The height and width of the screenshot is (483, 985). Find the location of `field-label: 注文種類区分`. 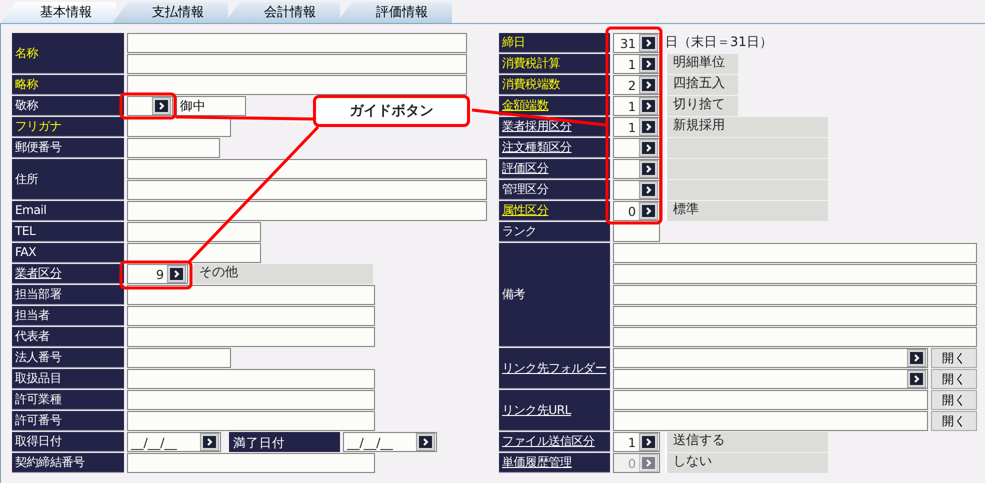

field-label: 注文種類区分 is located at coordinates (554, 148).